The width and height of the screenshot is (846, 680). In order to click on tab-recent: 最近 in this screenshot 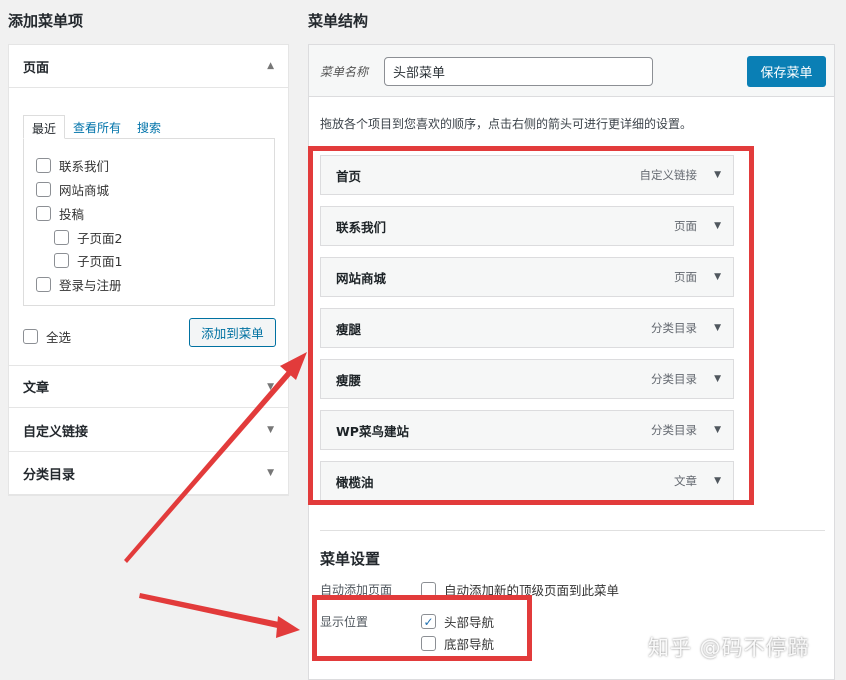, I will do `click(44, 127)`.